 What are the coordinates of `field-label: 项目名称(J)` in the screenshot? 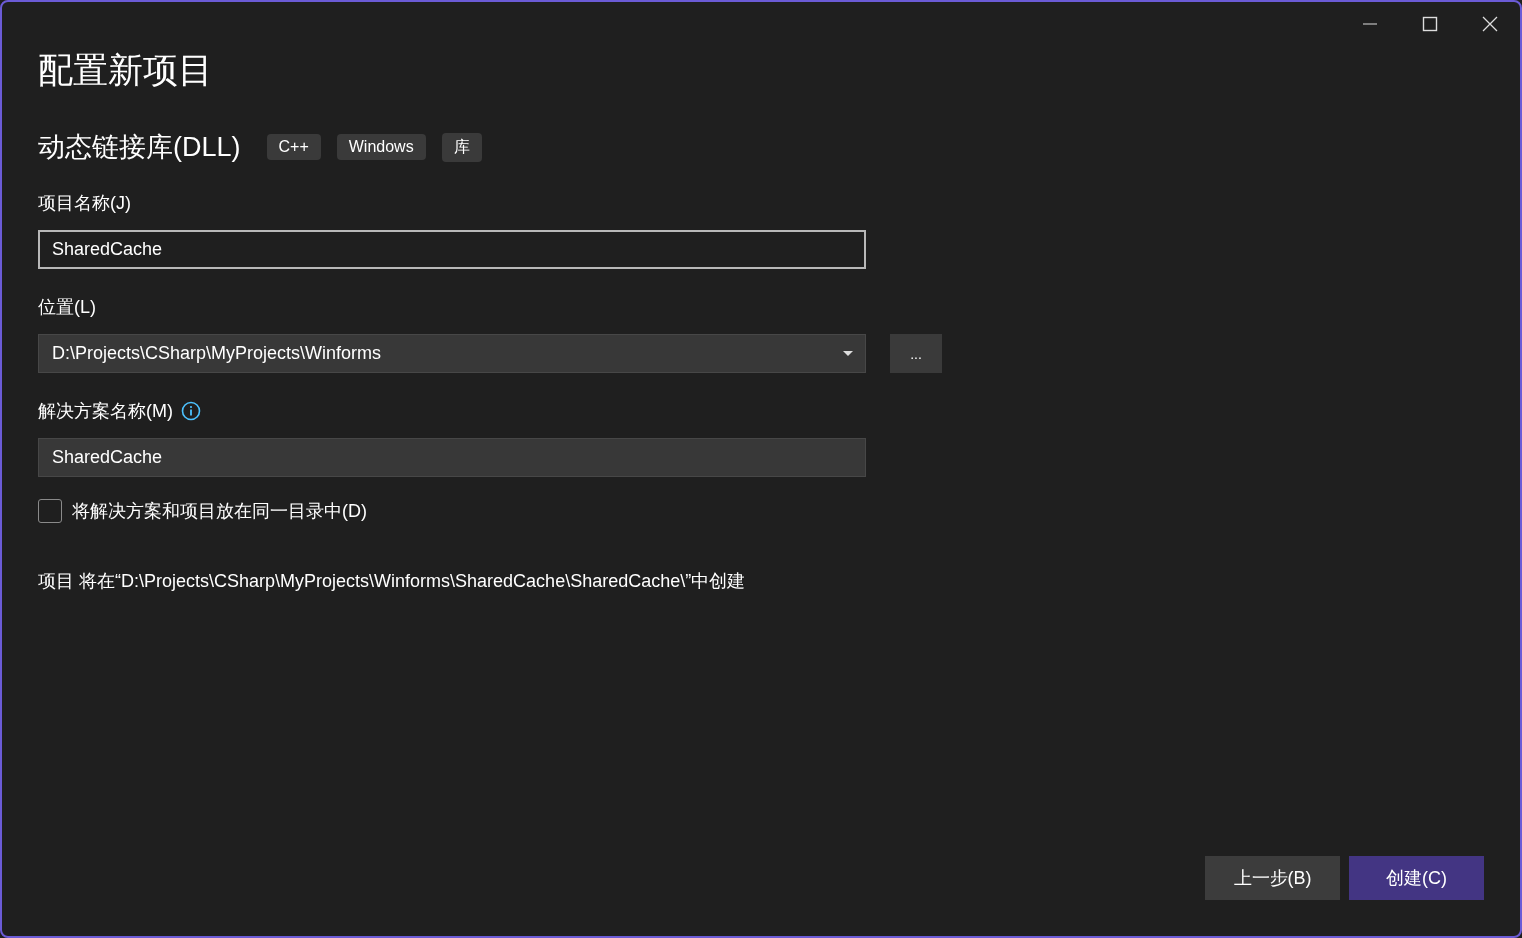 It's located at (84, 203).